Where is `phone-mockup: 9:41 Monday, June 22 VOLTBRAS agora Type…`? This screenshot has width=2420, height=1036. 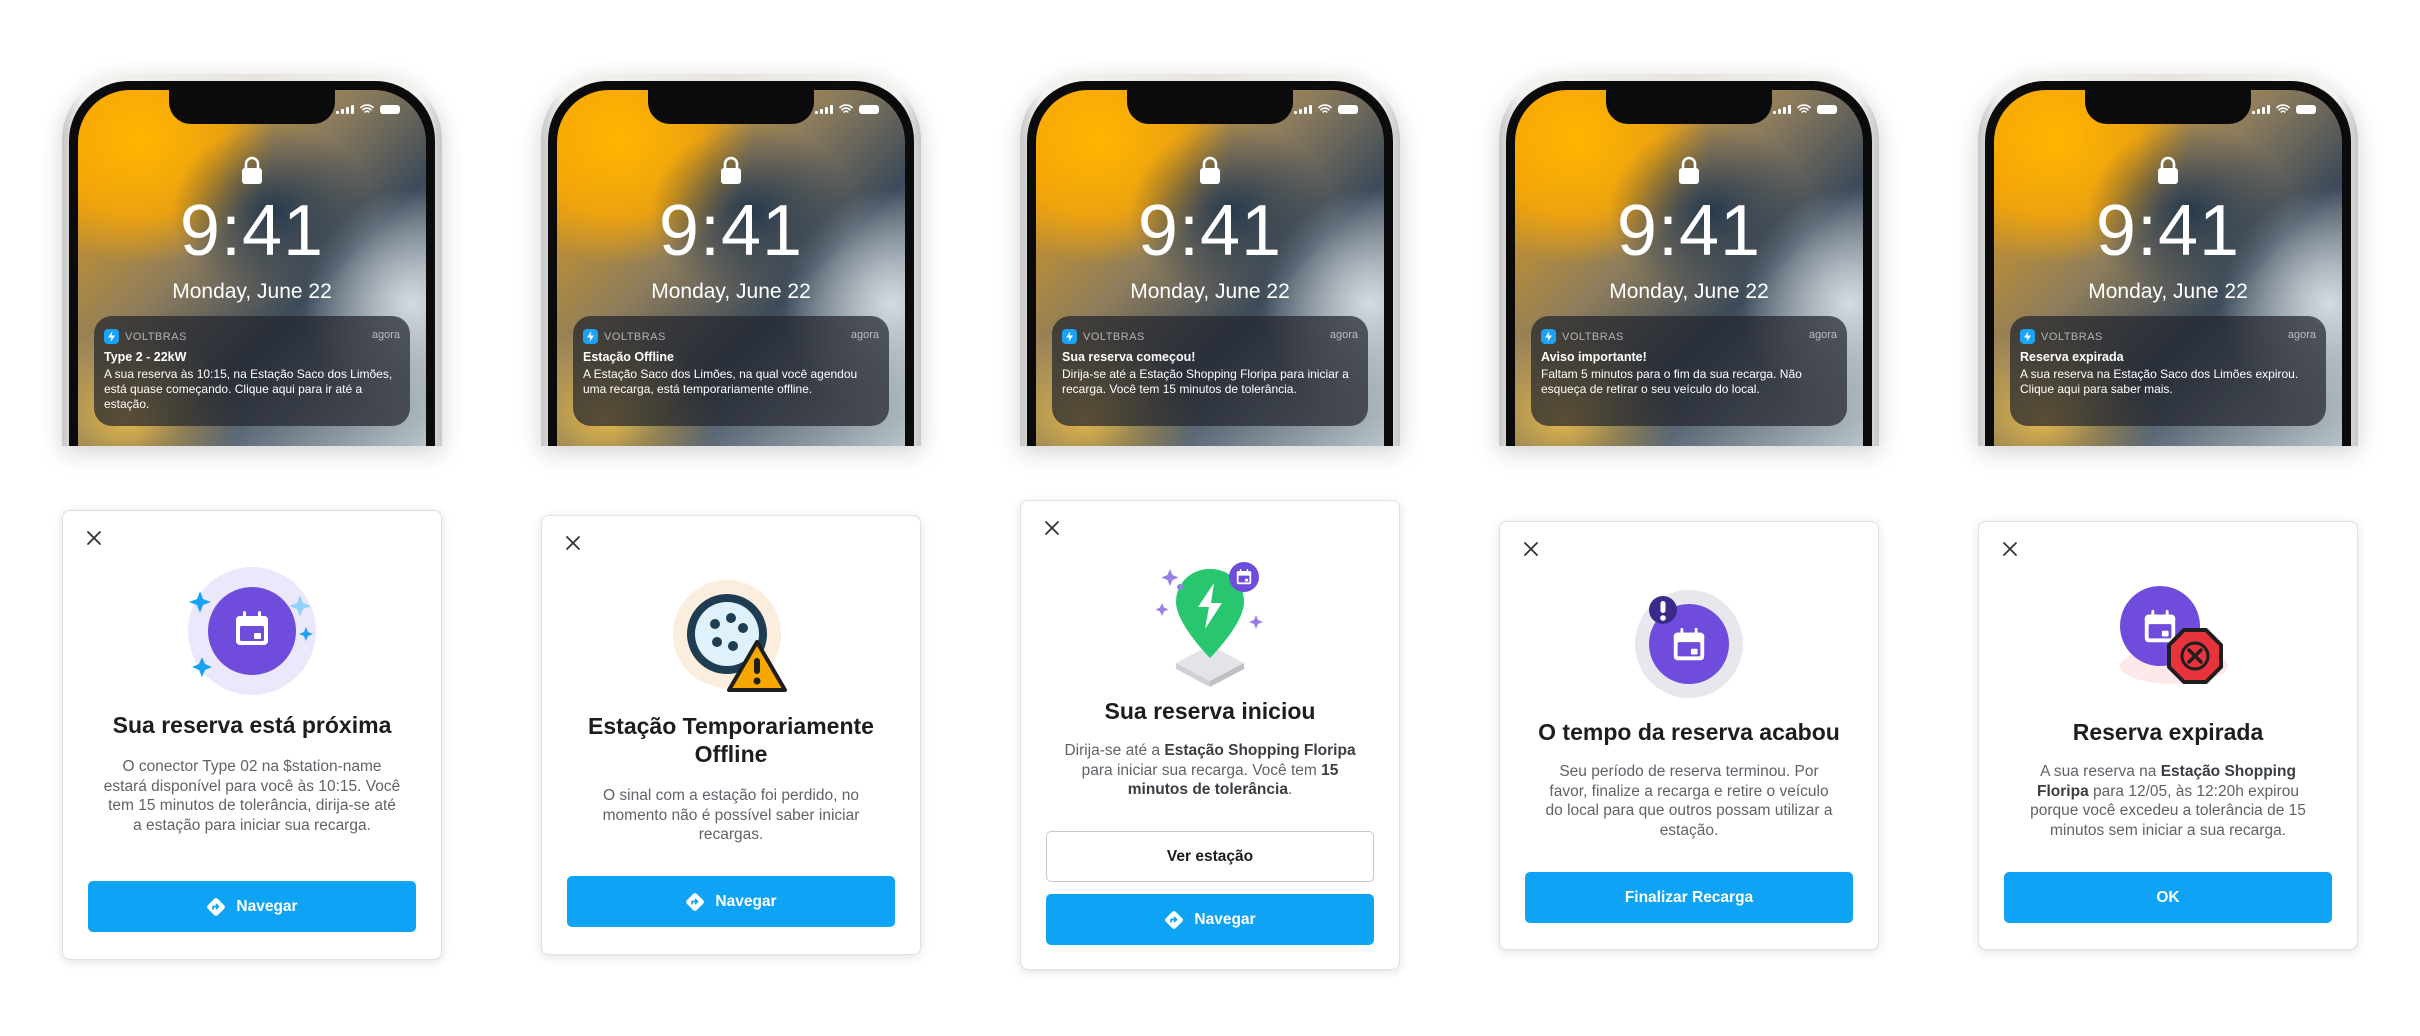
phone-mockup: 9:41 Monday, June 22 VOLTBRAS agora Type… is located at coordinates (252, 260).